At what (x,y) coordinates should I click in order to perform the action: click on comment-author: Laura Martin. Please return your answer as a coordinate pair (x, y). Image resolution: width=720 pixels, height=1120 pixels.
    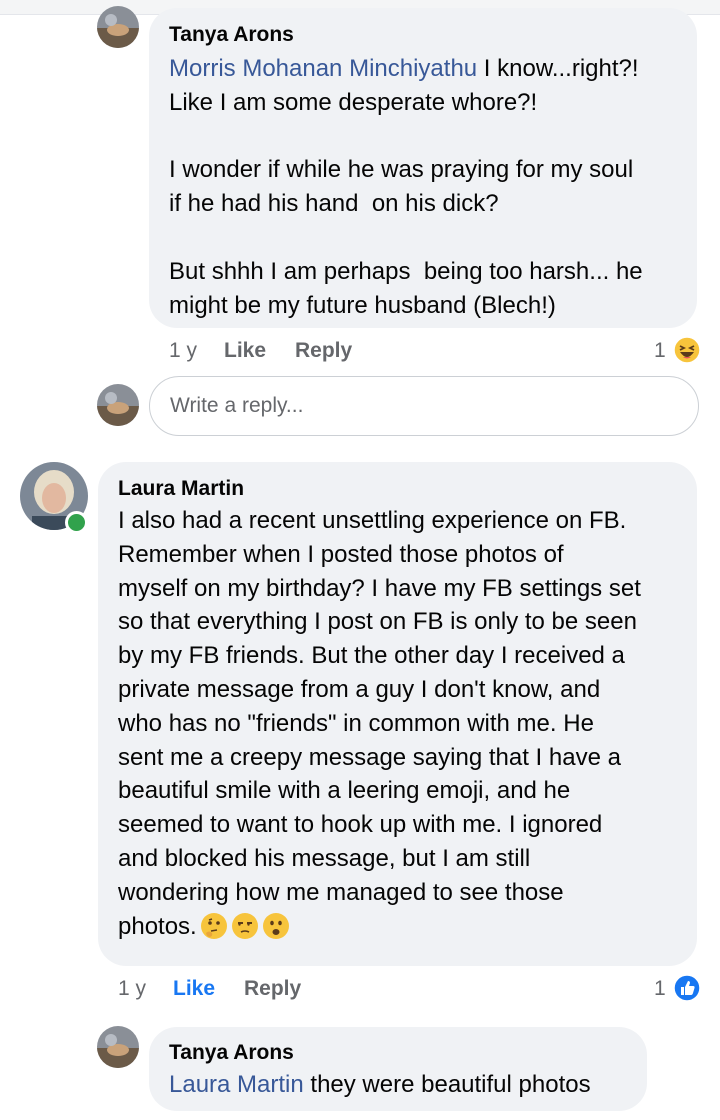
    Looking at the image, I should click on (181, 489).